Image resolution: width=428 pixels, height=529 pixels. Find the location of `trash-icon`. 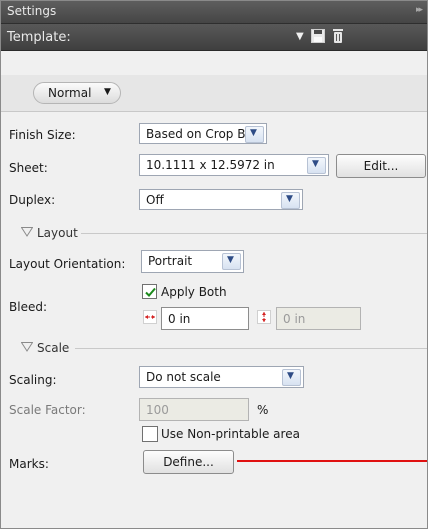

trash-icon is located at coordinates (338, 36).